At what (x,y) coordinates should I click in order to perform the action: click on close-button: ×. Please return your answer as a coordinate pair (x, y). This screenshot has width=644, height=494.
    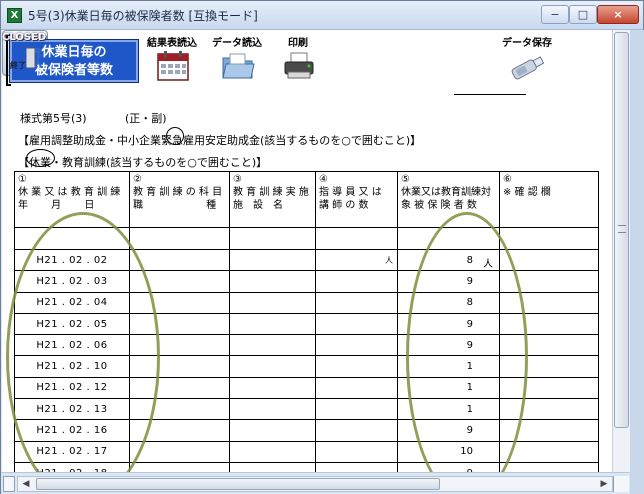
    Looking at the image, I should click on (618, 14).